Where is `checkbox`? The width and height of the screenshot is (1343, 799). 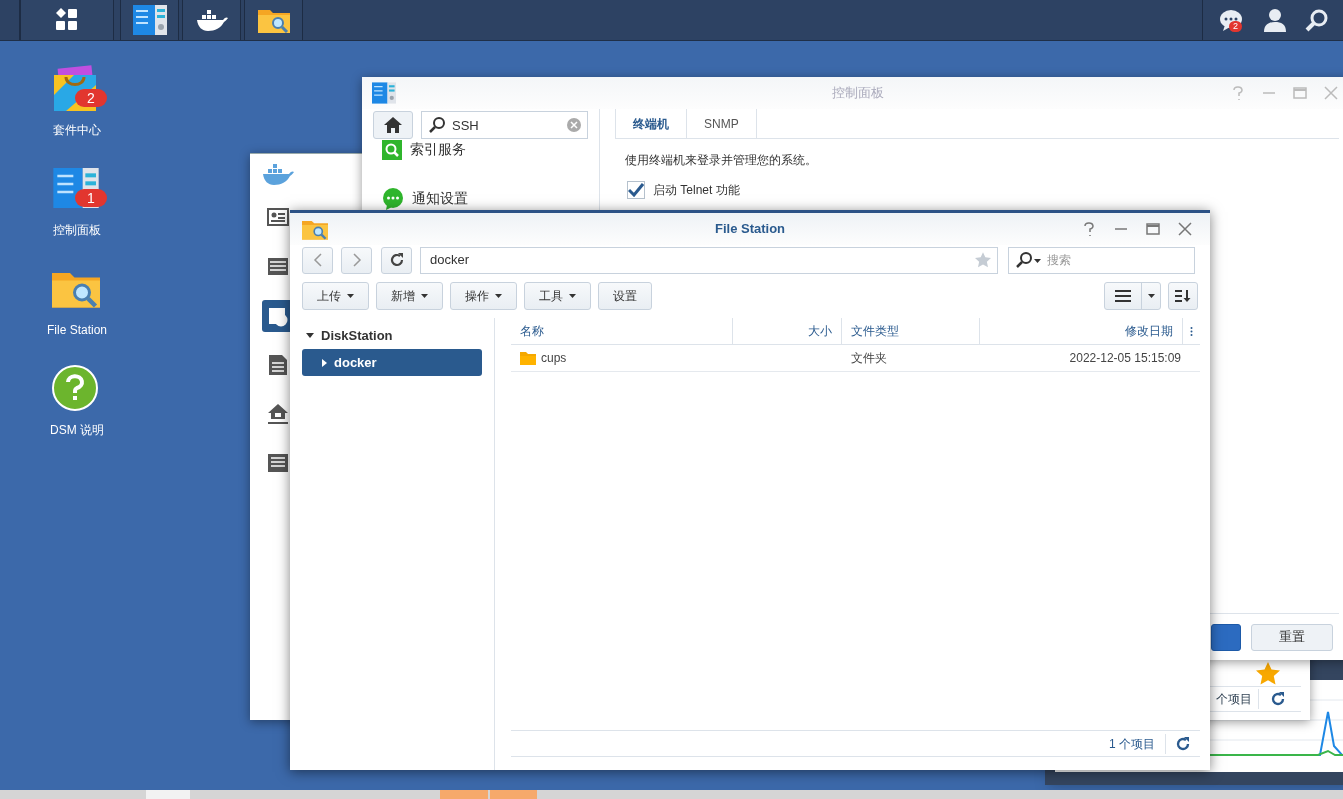
checkbox is located at coordinates (636, 190).